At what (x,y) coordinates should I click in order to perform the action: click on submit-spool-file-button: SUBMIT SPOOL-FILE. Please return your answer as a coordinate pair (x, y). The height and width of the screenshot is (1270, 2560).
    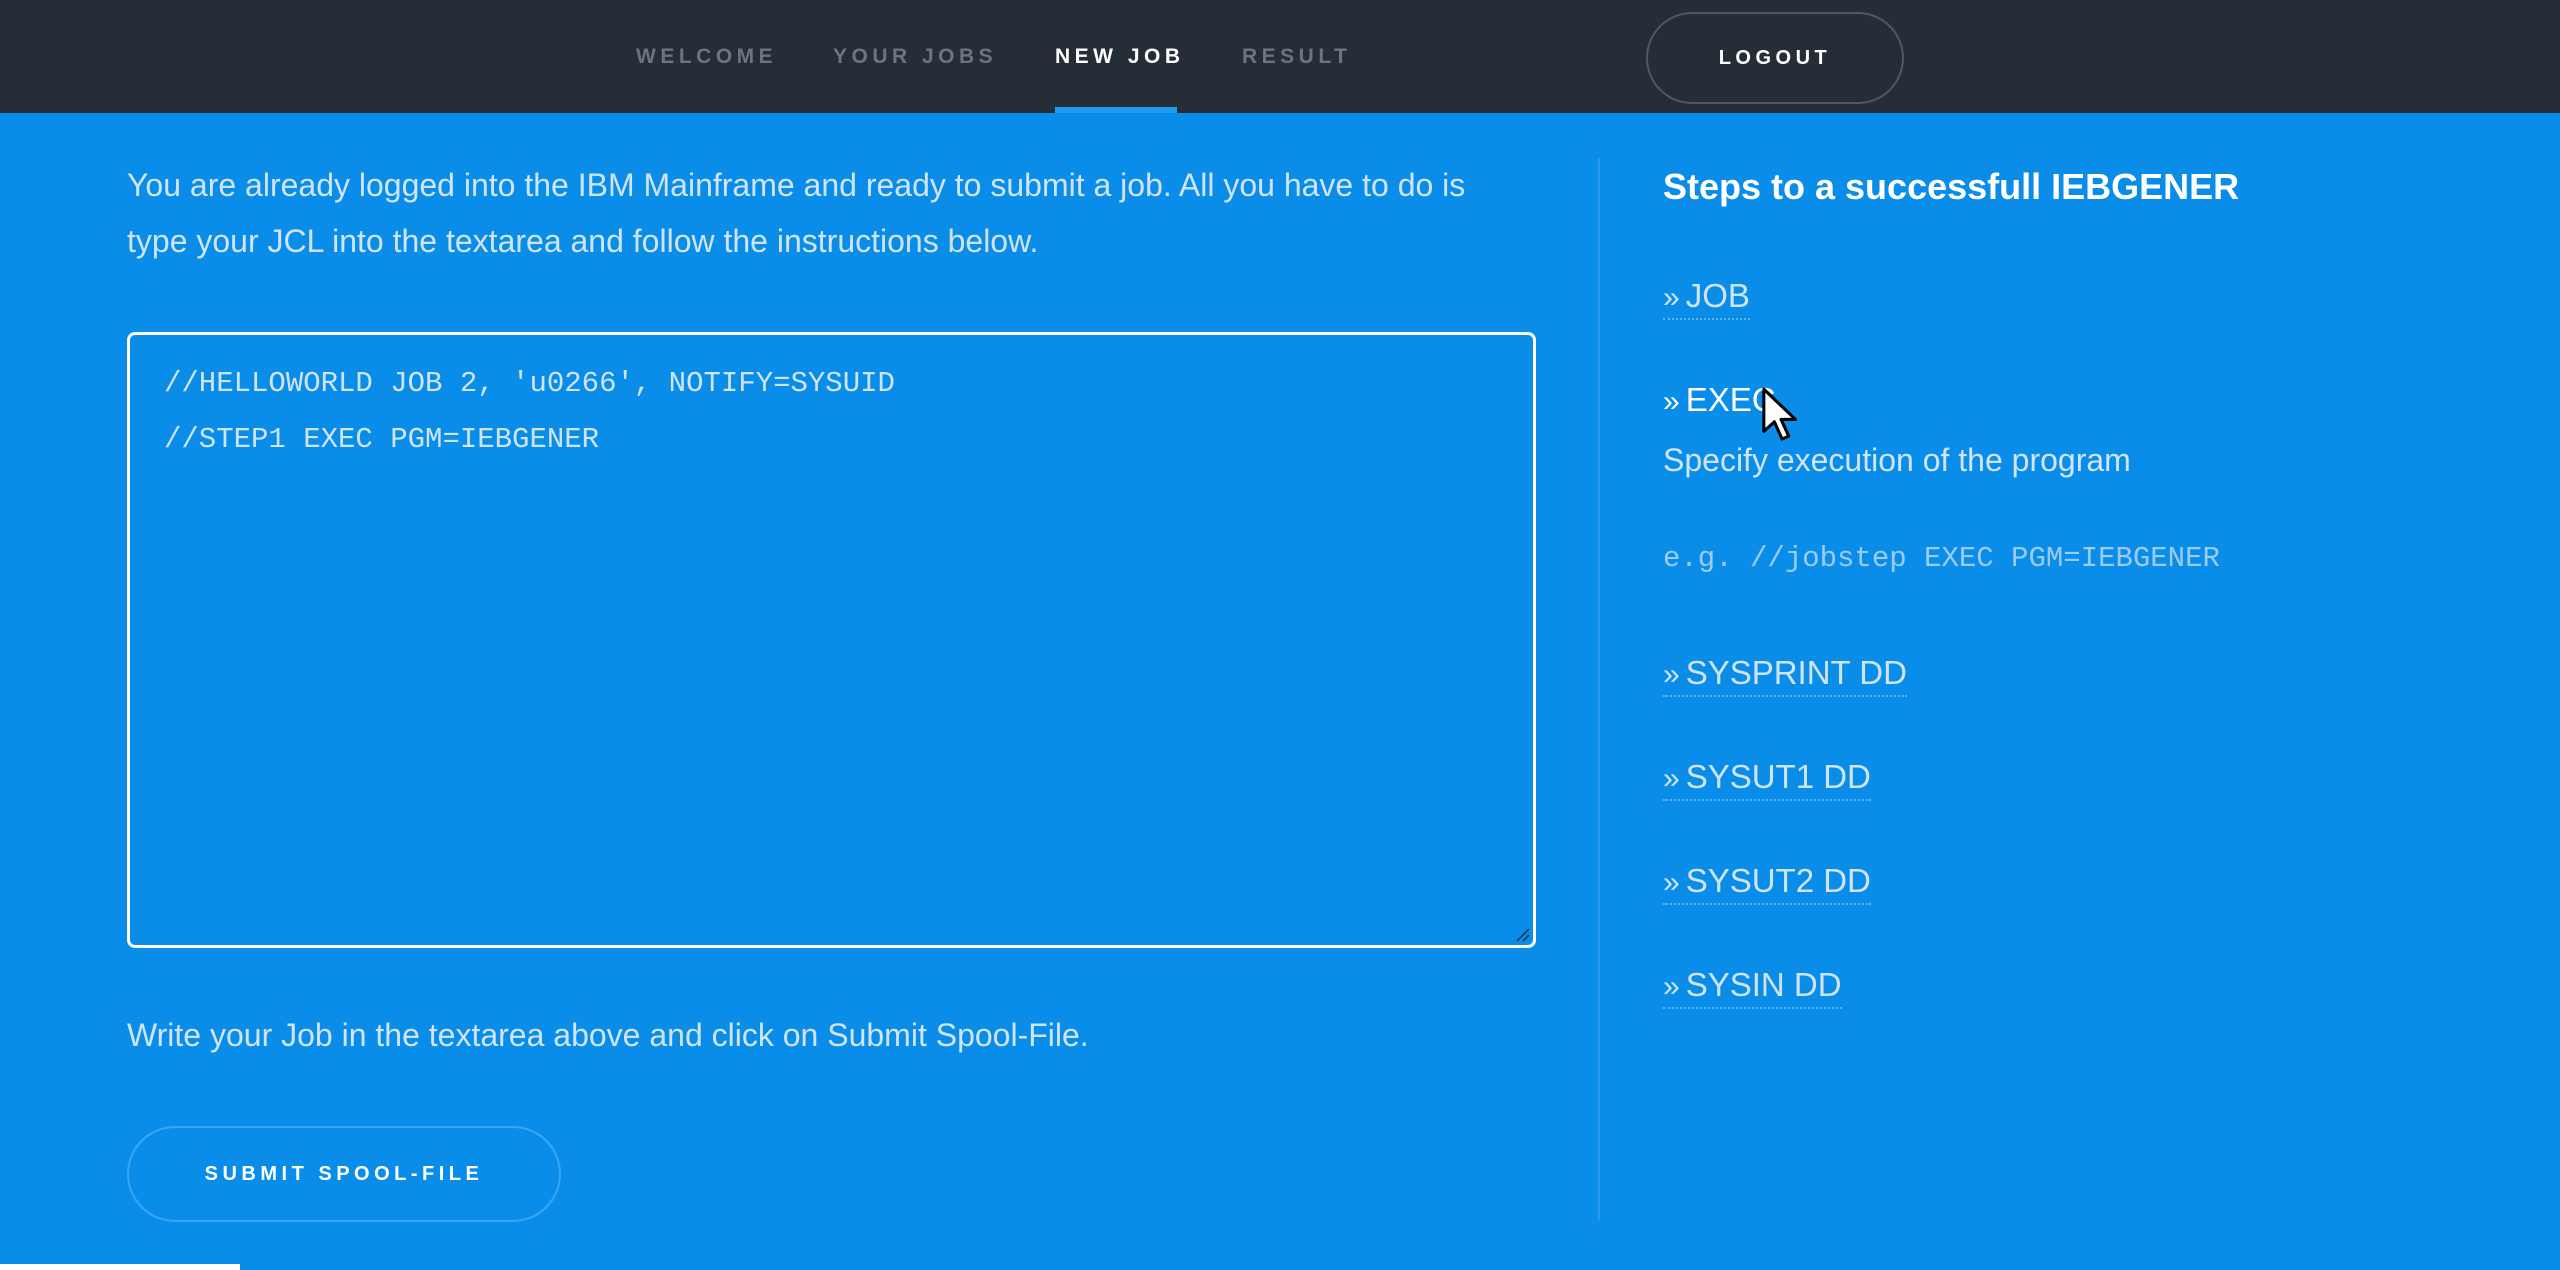
    Looking at the image, I should click on (344, 1174).